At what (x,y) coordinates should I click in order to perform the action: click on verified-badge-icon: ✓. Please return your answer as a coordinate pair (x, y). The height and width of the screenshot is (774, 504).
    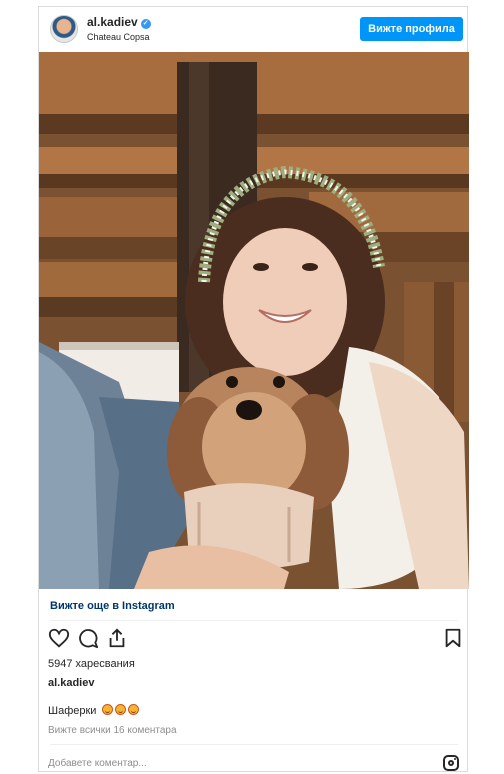
    Looking at the image, I should click on (145, 24).